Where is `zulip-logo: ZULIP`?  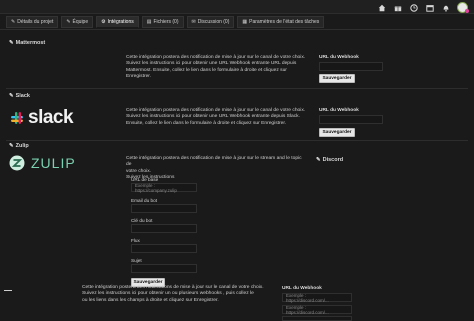
zulip-logo: ZULIP is located at coordinates (42, 163).